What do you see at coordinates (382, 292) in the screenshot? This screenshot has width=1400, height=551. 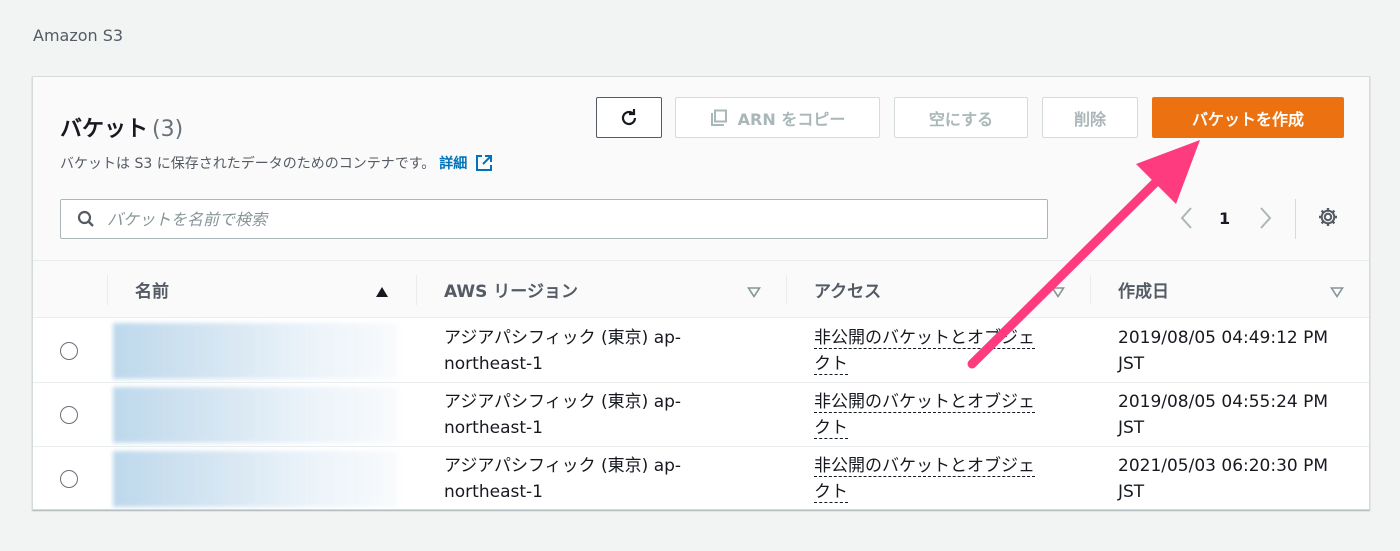 I see `sort-ascending-icon` at bounding box center [382, 292].